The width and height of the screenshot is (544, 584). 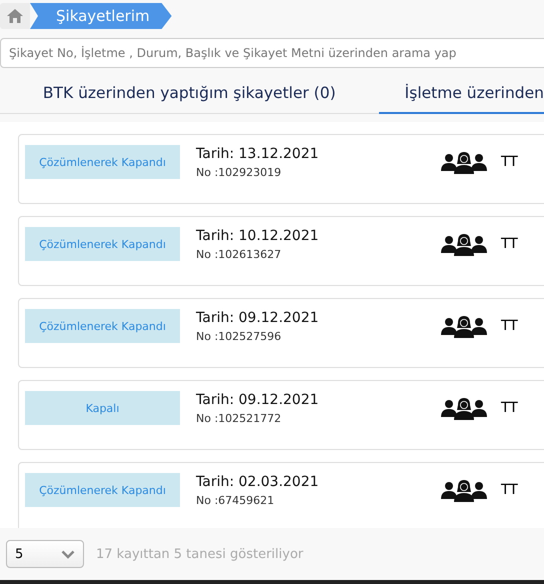 I want to click on complaint-card: Kapalı Tarih: 09.12.2021 No :102521772 TT, so click(x=281, y=415).